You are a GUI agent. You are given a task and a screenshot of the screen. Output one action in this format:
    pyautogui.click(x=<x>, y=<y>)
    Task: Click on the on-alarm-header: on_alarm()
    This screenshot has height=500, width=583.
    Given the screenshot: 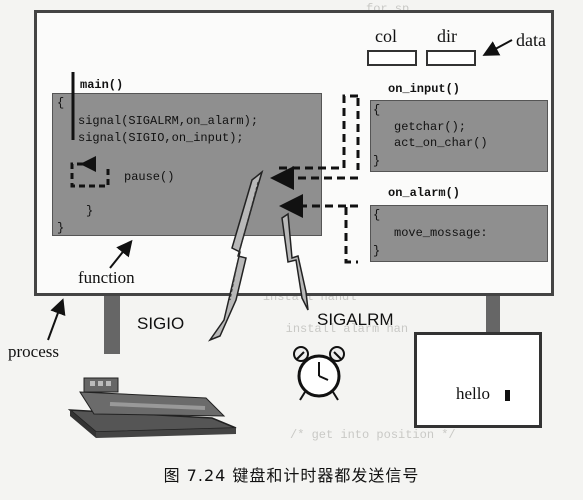 What is the action you would take?
    pyautogui.click(x=424, y=193)
    